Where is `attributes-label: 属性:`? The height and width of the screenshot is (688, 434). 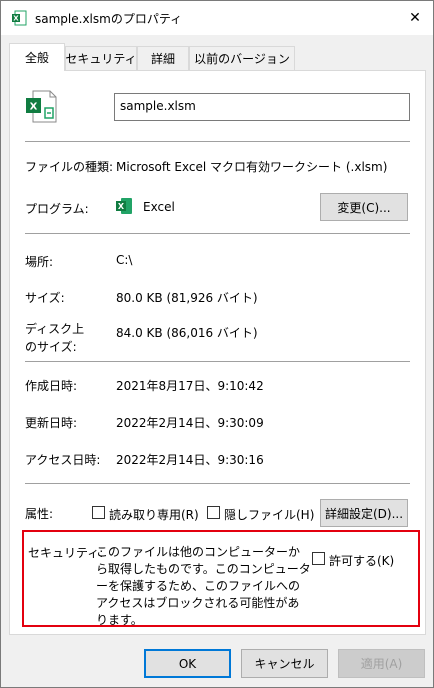
attributes-label: 属性: is located at coordinates (39, 514).